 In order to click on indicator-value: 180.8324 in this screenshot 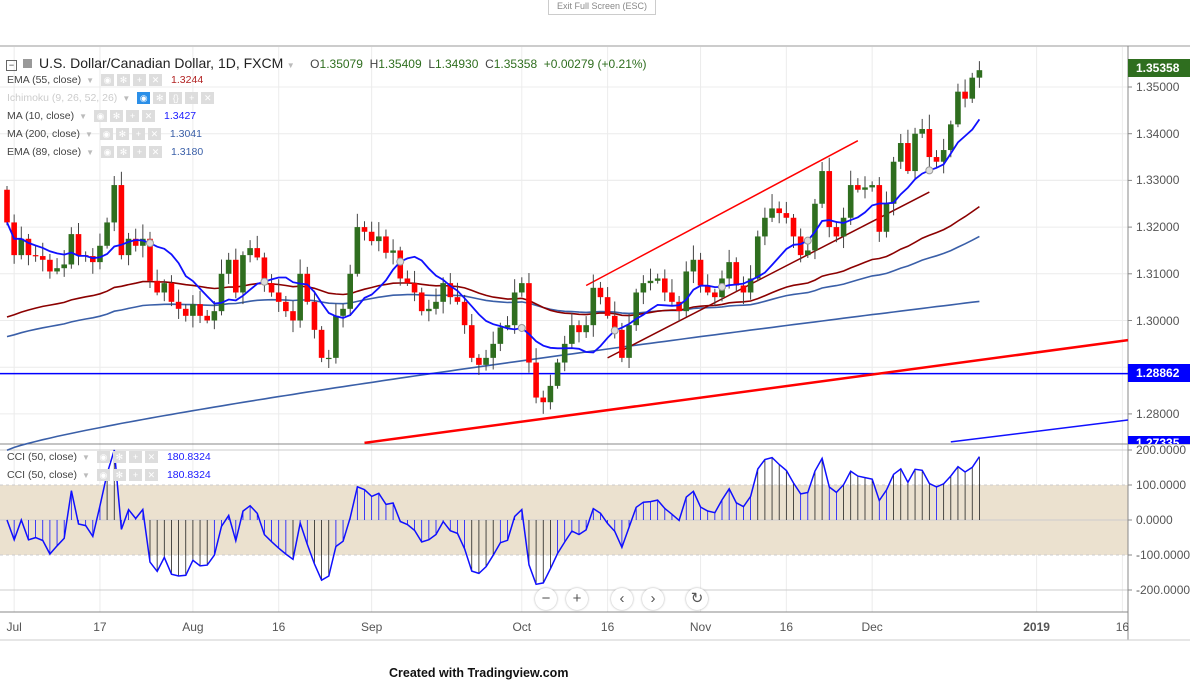, I will do `click(188, 457)`.